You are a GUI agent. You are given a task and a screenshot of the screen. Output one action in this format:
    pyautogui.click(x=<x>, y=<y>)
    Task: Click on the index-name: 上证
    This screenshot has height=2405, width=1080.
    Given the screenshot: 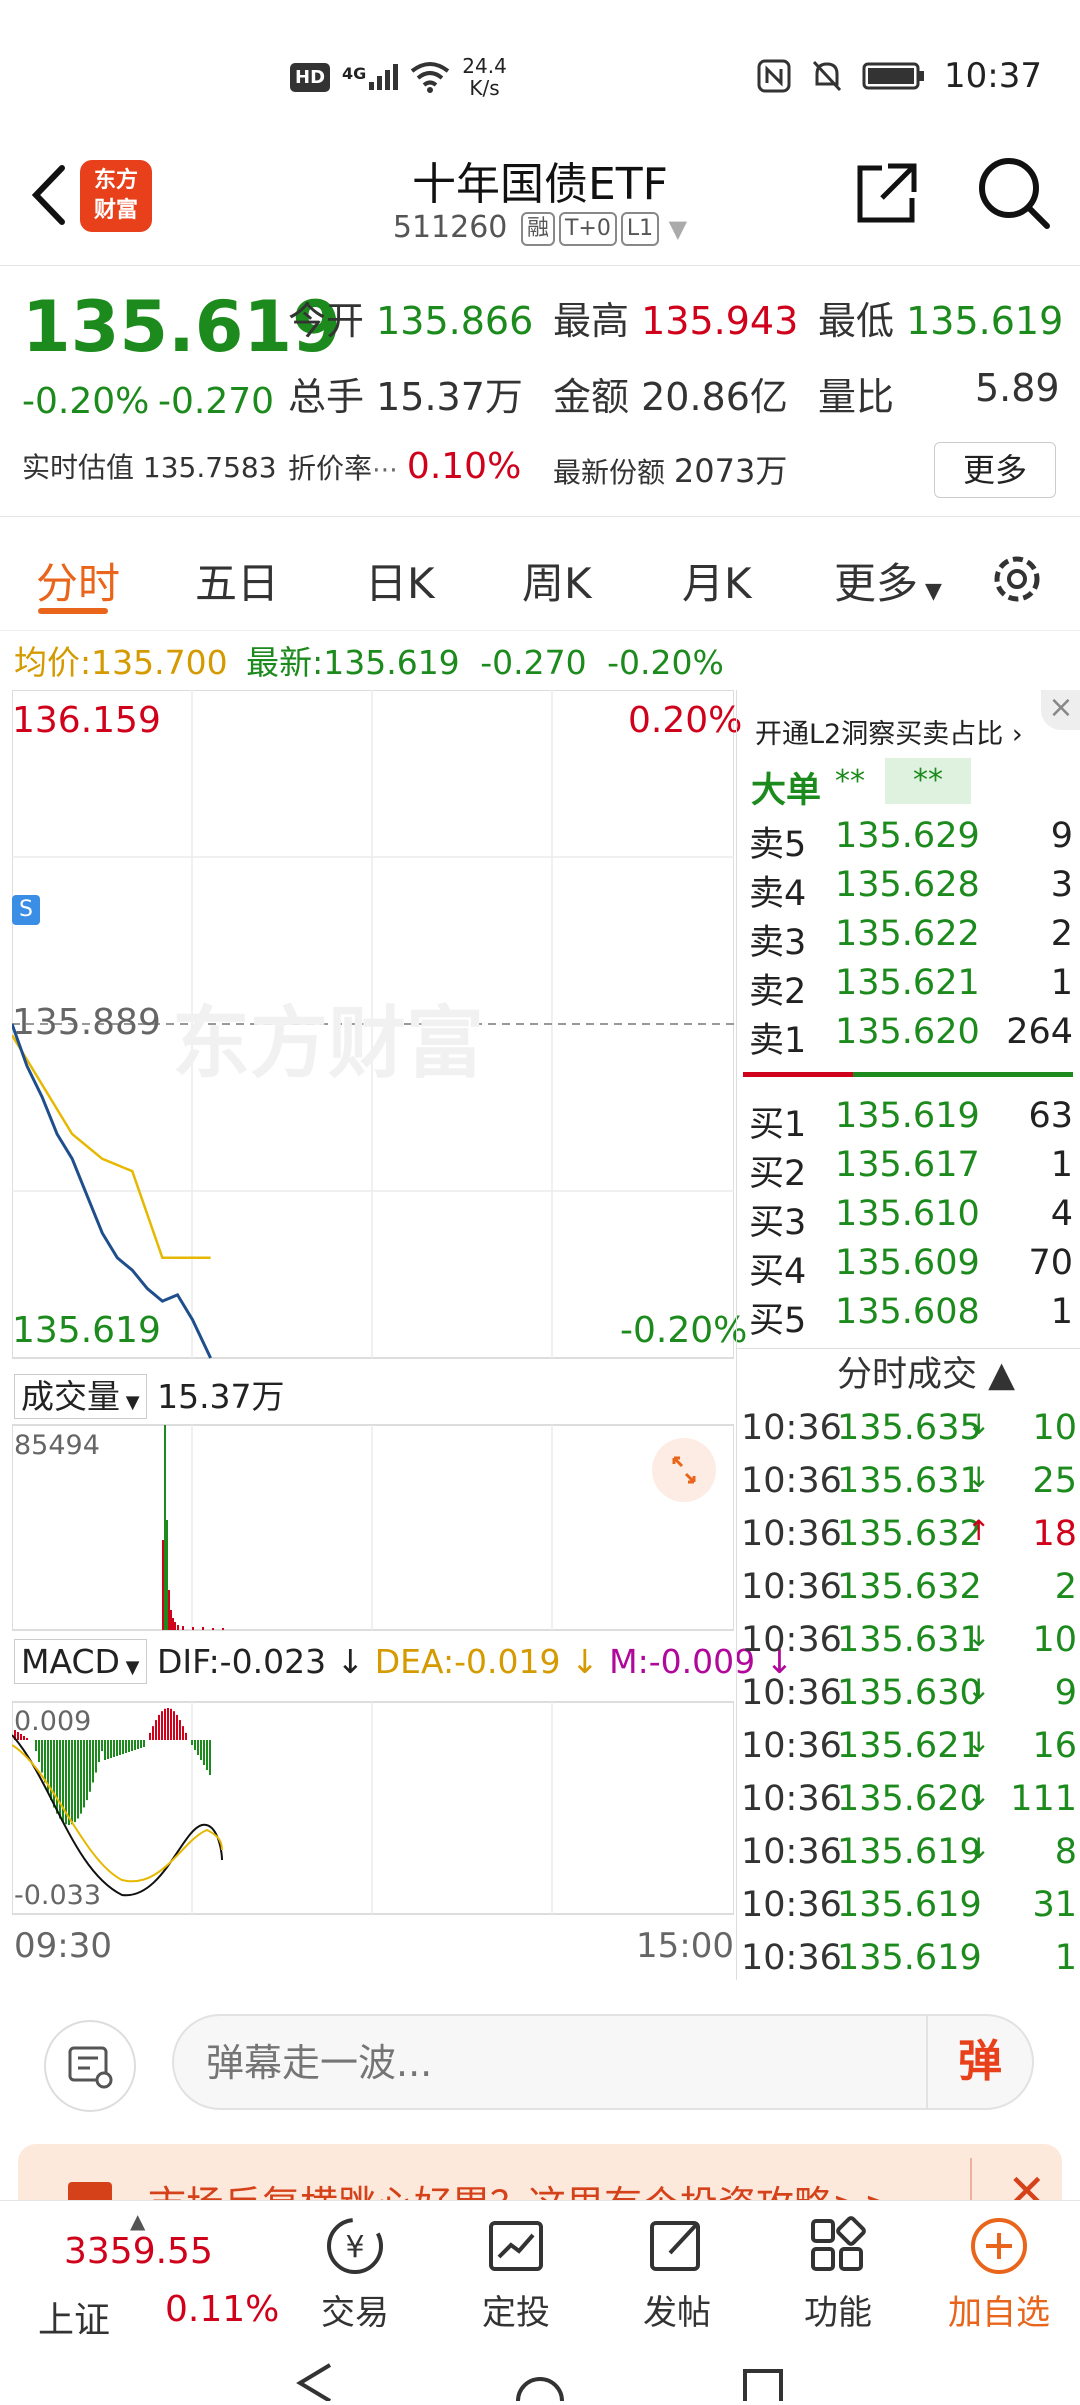 What is the action you would take?
    pyautogui.click(x=74, y=2320)
    